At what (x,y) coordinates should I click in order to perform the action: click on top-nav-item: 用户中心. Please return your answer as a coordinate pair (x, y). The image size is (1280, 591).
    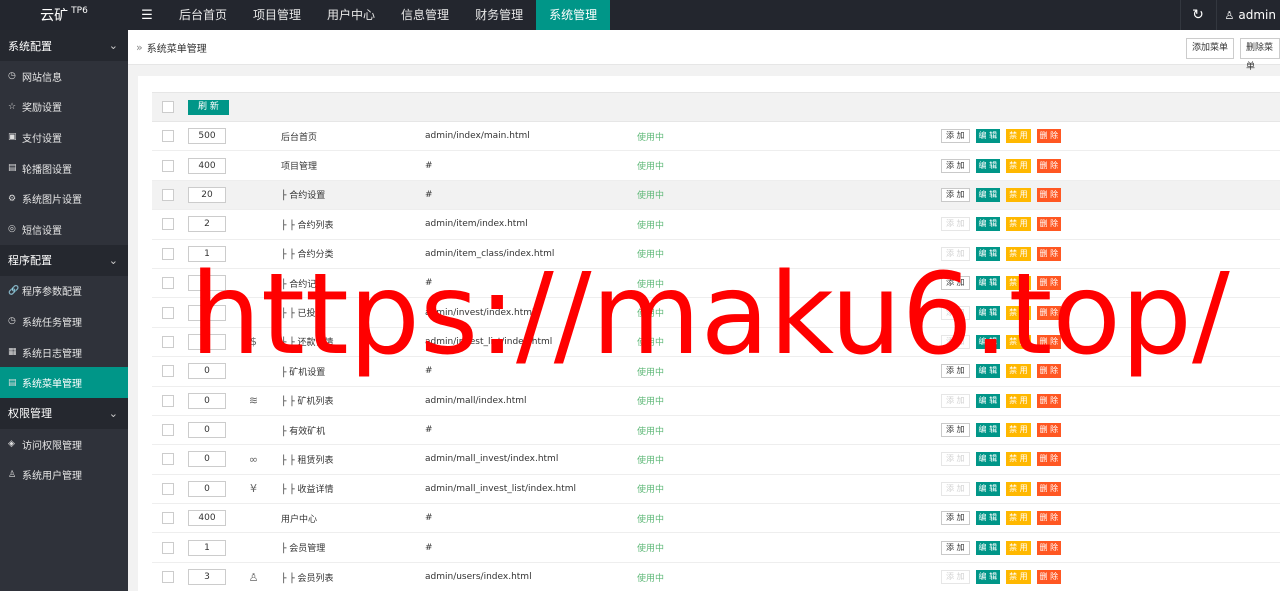
    Looking at the image, I should click on (351, 15).